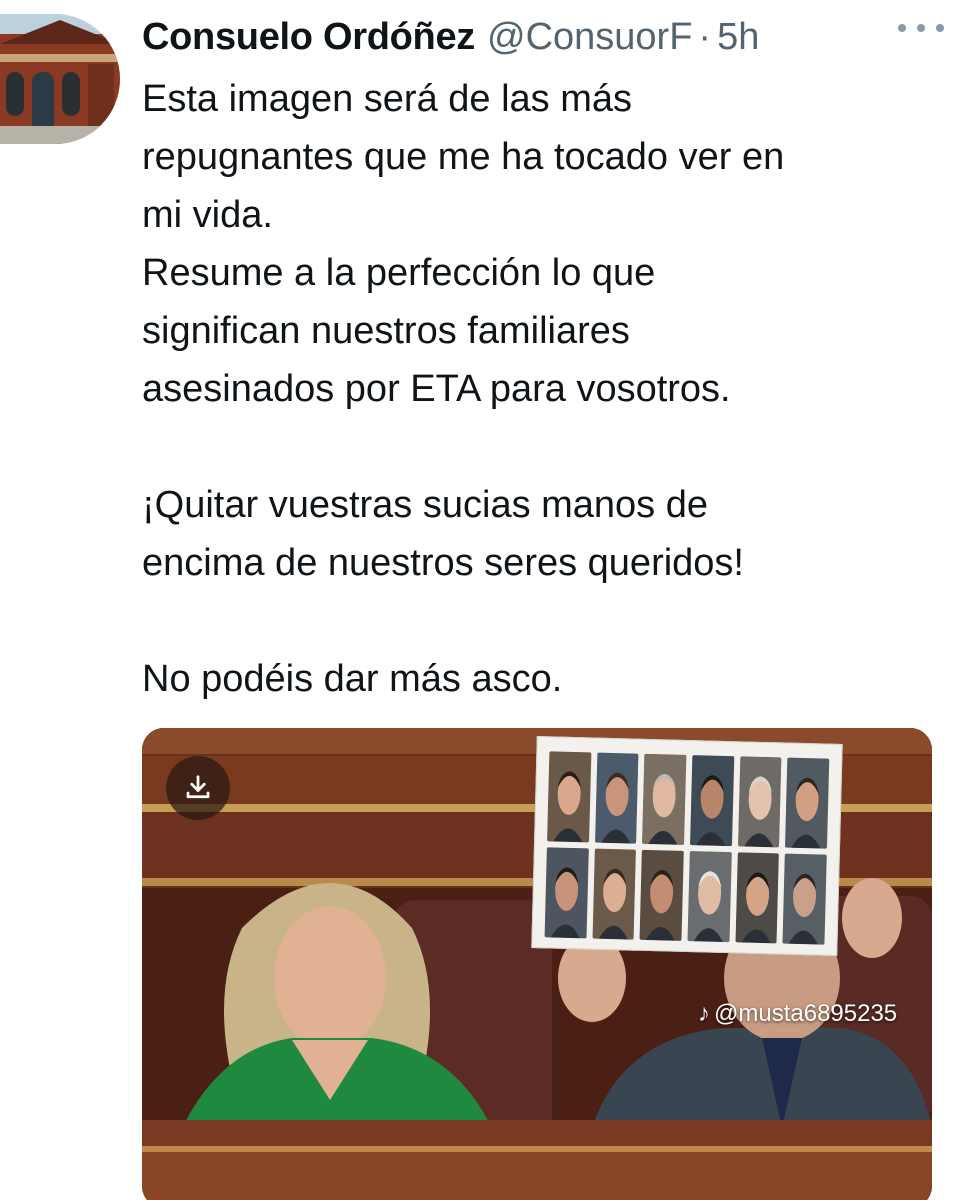 The image size is (956, 1200). I want to click on held-poster, so click(687, 846).